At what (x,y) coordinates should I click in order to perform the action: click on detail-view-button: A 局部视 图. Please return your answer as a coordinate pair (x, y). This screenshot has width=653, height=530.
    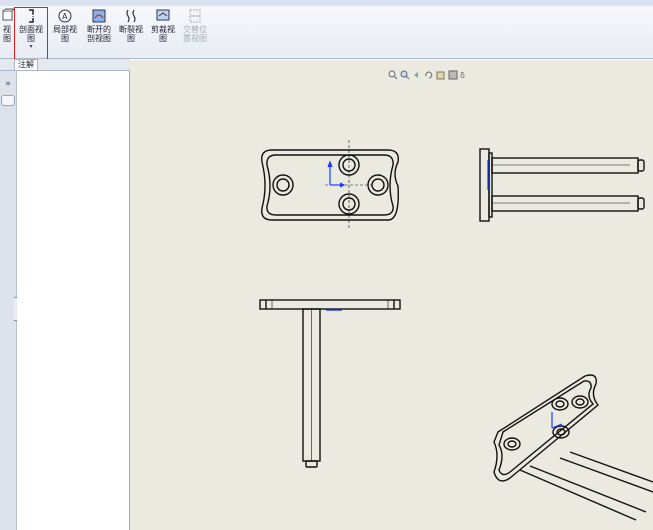
    Looking at the image, I should click on (65, 32).